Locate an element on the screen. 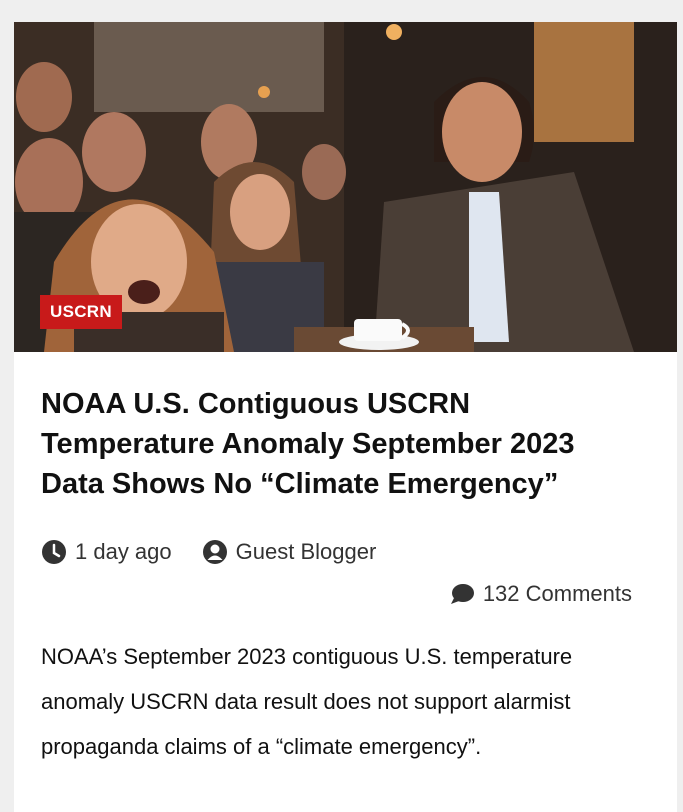 Image resolution: width=683 pixels, height=812 pixels. comments-link: 132 Comments is located at coordinates (540, 594).